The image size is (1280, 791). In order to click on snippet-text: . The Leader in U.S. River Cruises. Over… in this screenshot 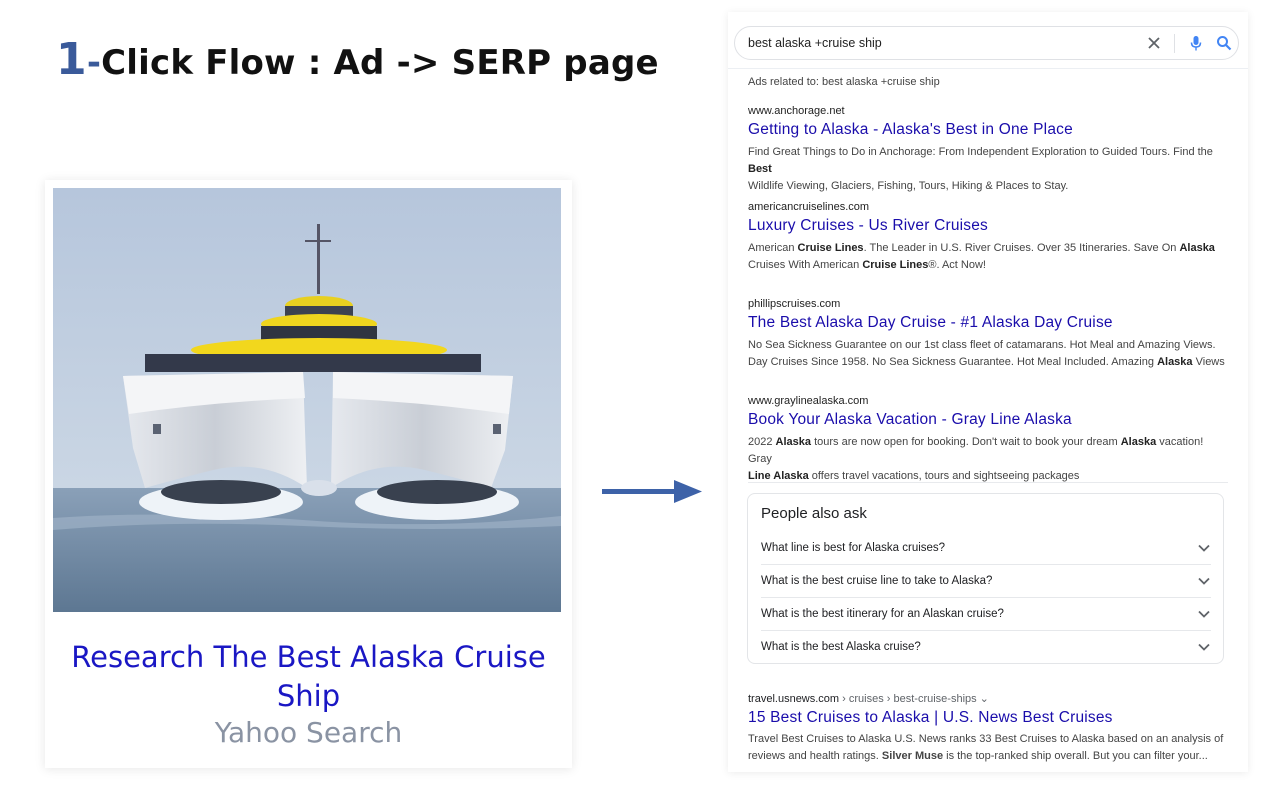, I will do `click(1020, 248)`.